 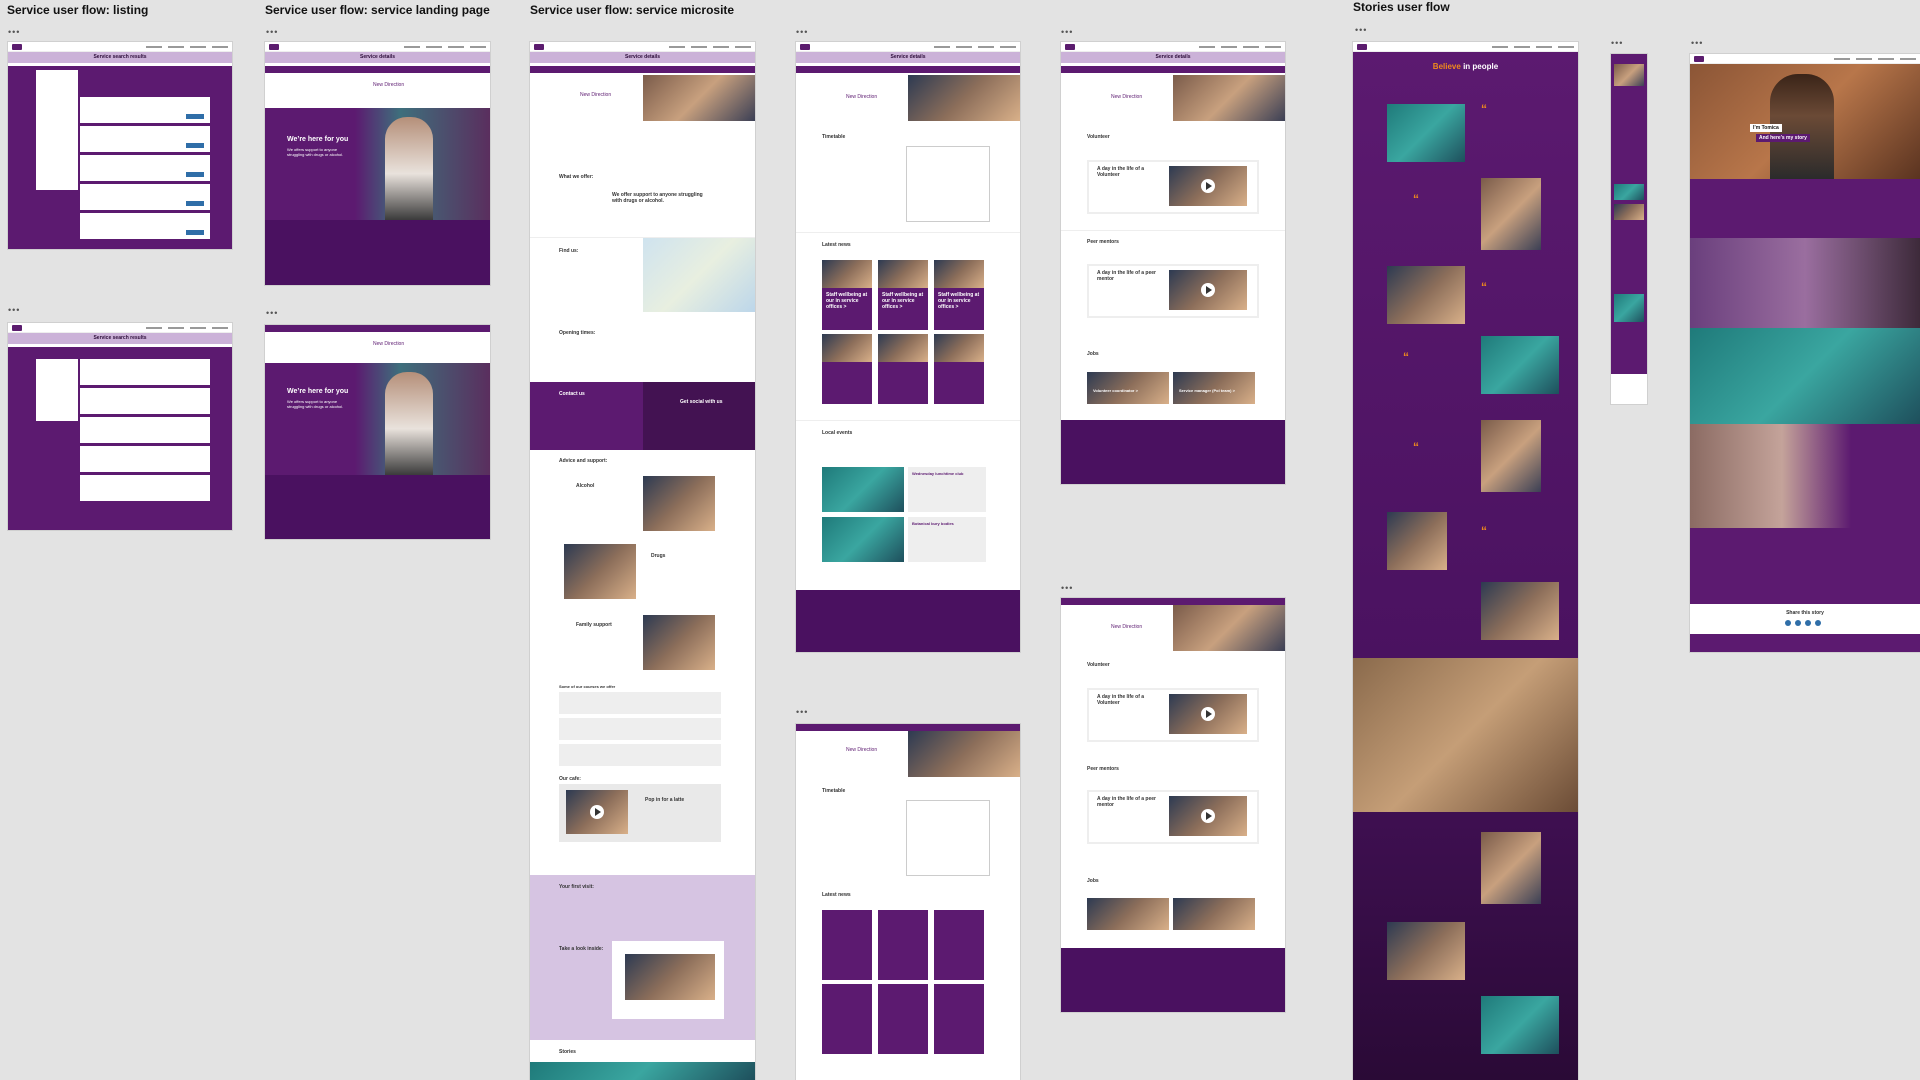 I want to click on listing-frame-2: Service search results, so click(x=120, y=426).